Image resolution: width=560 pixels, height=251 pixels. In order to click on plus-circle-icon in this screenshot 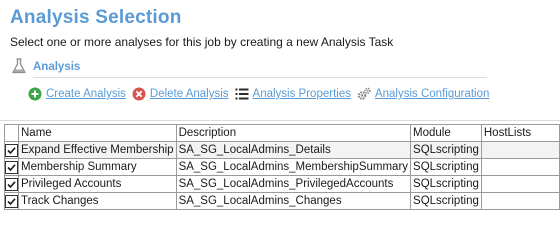, I will do `click(35, 94)`.